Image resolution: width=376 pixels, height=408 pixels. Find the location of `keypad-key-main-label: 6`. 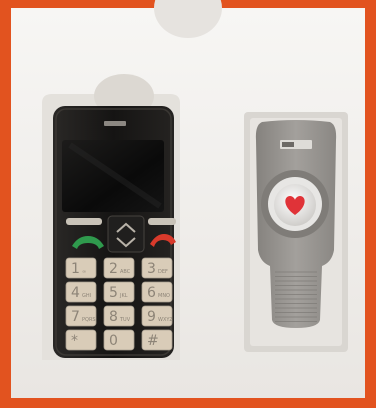

keypad-key-main-label: 6 is located at coordinates (151, 293).